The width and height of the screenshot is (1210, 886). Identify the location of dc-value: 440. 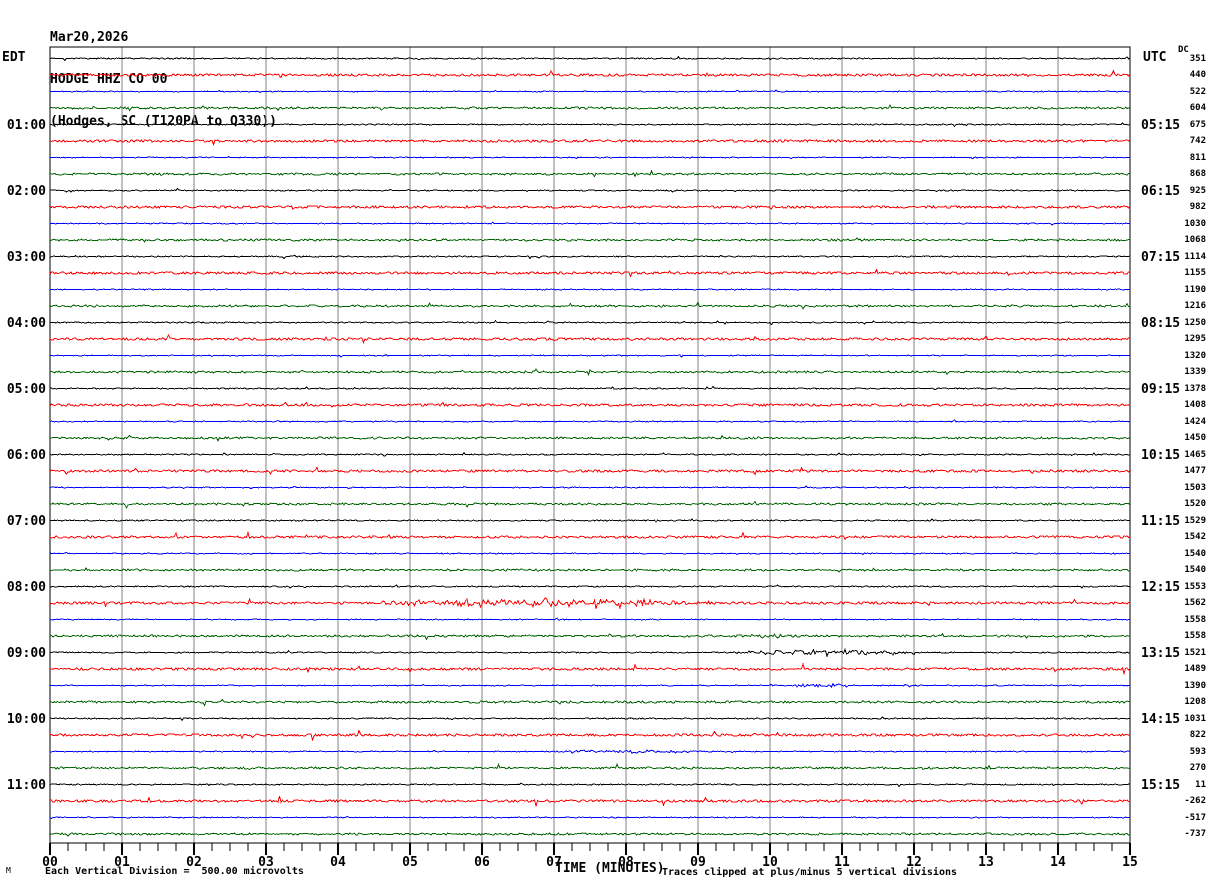
(1197, 75).